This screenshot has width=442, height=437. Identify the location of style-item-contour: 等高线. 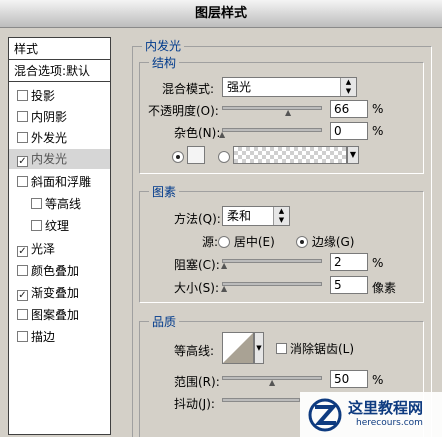
(59, 204).